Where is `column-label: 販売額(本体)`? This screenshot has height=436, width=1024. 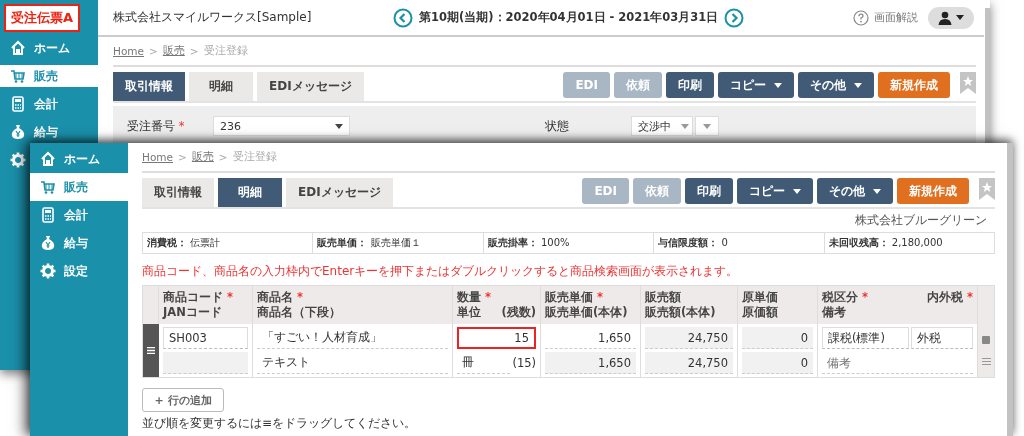 column-label: 販売額(本体) is located at coordinates (680, 312).